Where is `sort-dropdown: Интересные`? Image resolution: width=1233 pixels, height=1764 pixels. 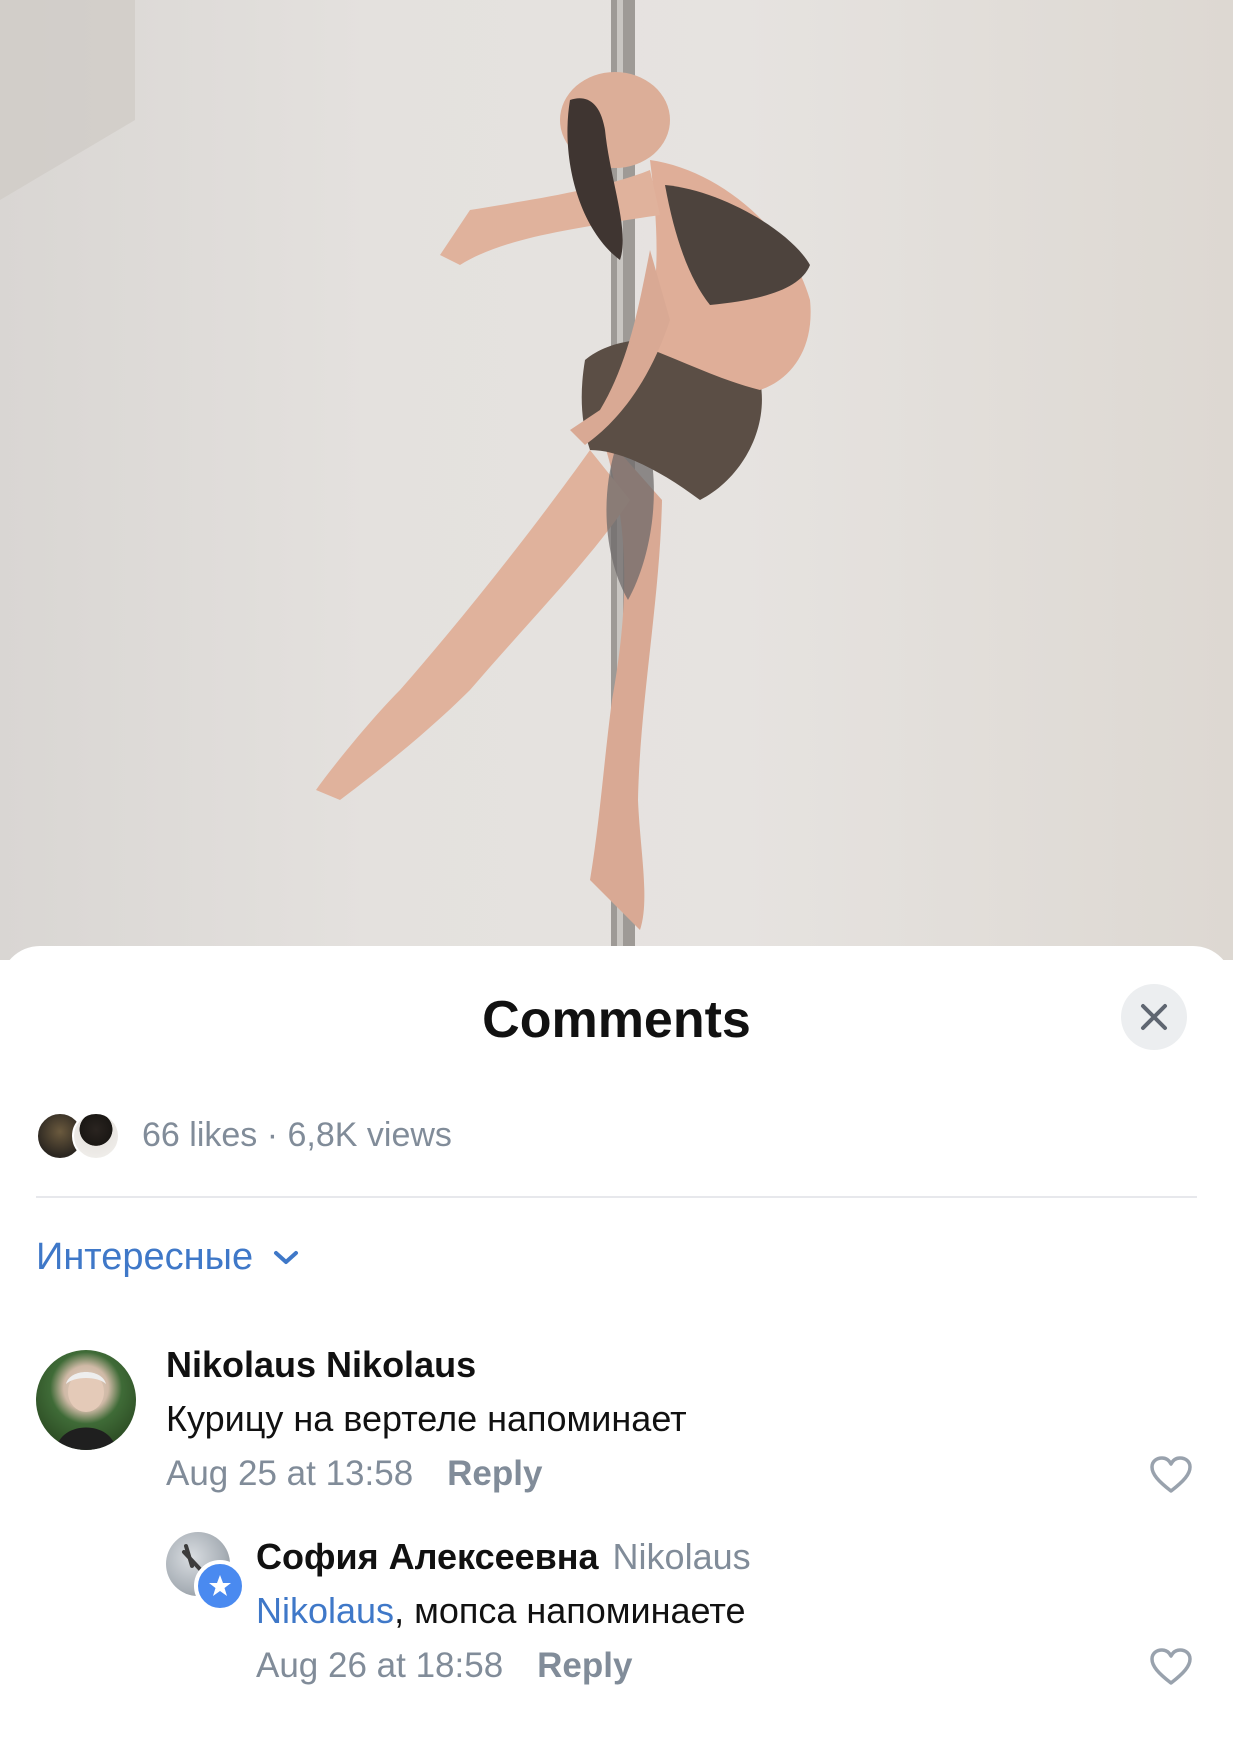 sort-dropdown: Интересные is located at coordinates (167, 1257).